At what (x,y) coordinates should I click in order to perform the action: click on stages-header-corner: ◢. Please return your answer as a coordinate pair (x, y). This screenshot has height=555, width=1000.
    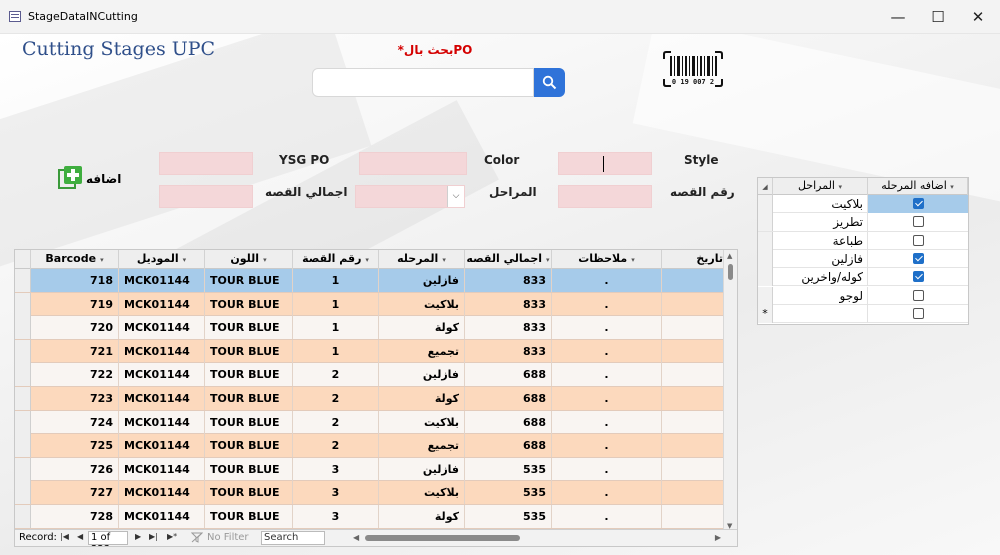
    Looking at the image, I should click on (765, 186).